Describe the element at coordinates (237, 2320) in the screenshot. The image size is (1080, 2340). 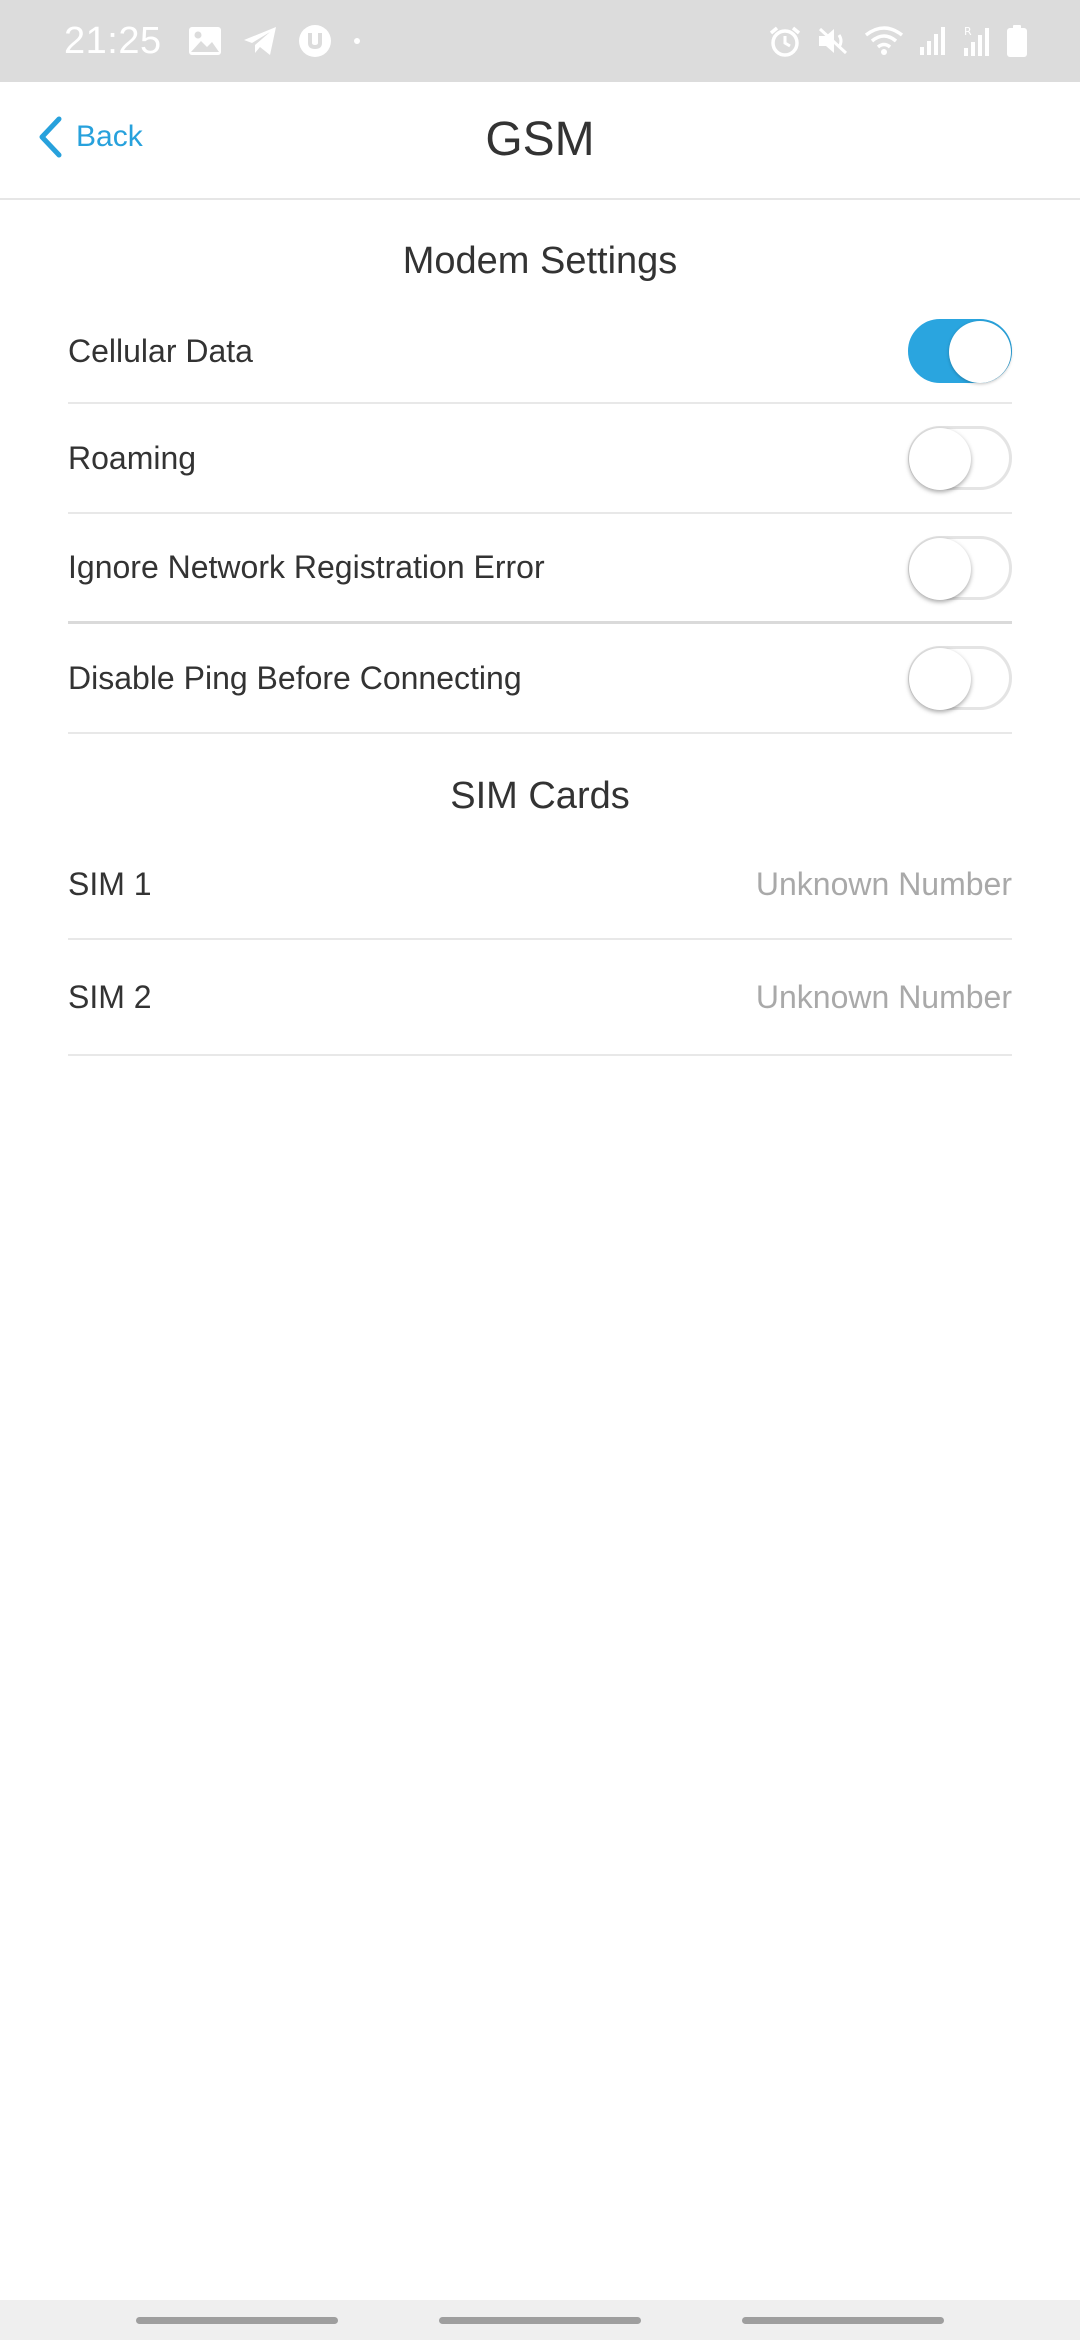
I see `gesture-hint-left` at that location.